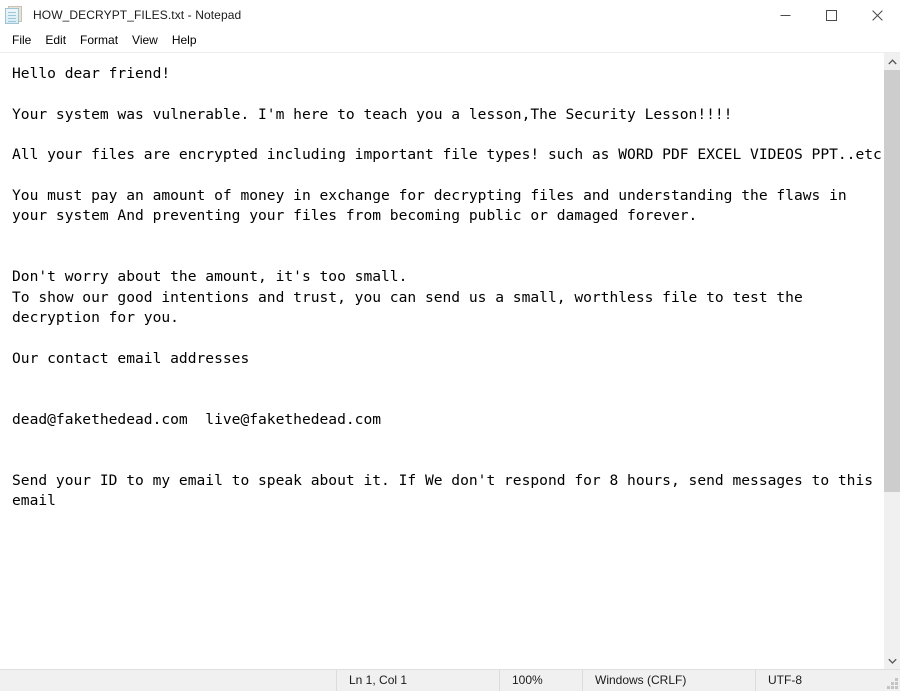 Image resolution: width=900 pixels, height=691 pixels. Describe the element at coordinates (381, 15) in the screenshot. I see `title-bar-left: HOW_DECRYPT_FILES.txt - Notepad` at that location.